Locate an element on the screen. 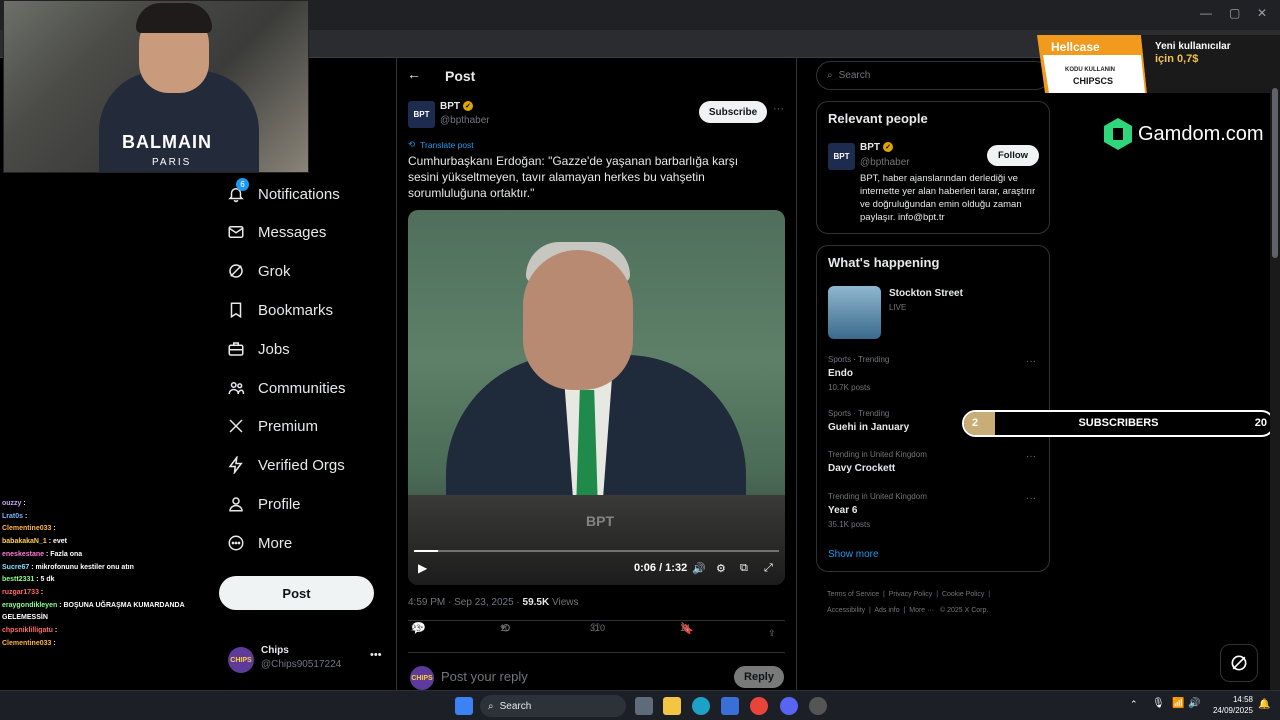  trend-item: Sports · Trending Endo 10.7K posts is located at coordinates (858, 374).